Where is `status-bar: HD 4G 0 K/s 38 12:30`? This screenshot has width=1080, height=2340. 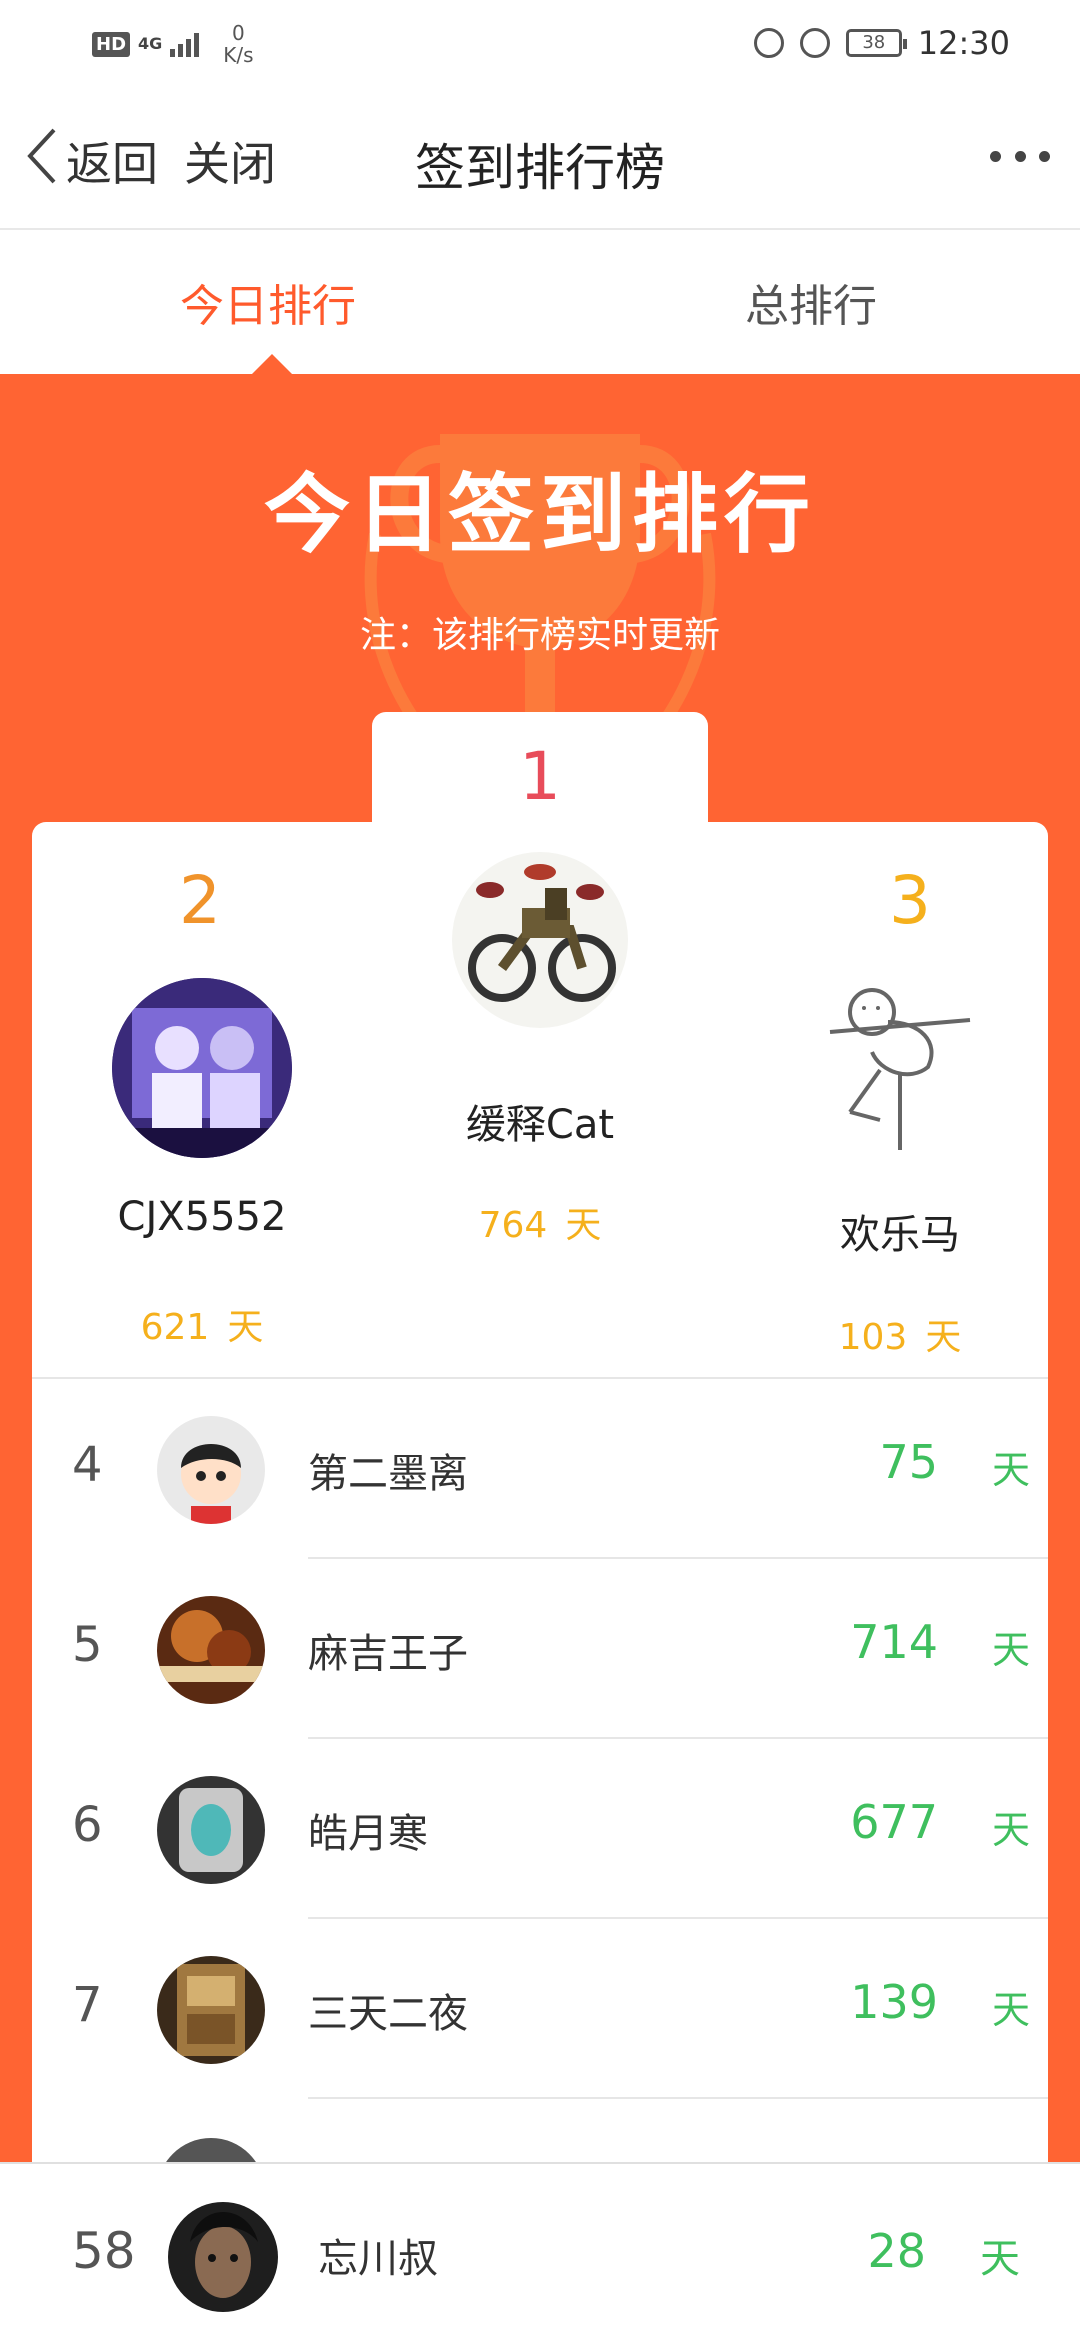
status-bar: HD 4G 0 K/s 38 12:30 is located at coordinates (540, 42).